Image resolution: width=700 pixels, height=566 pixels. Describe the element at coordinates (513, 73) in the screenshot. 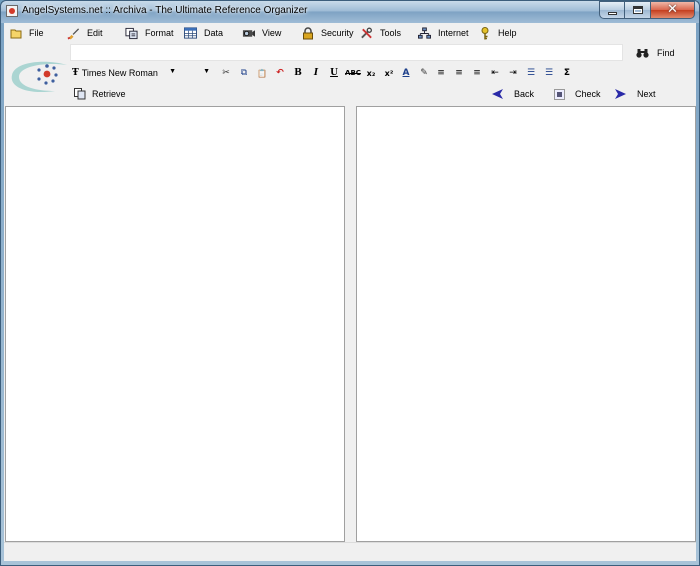

I see `indent-icon: ⇥` at that location.